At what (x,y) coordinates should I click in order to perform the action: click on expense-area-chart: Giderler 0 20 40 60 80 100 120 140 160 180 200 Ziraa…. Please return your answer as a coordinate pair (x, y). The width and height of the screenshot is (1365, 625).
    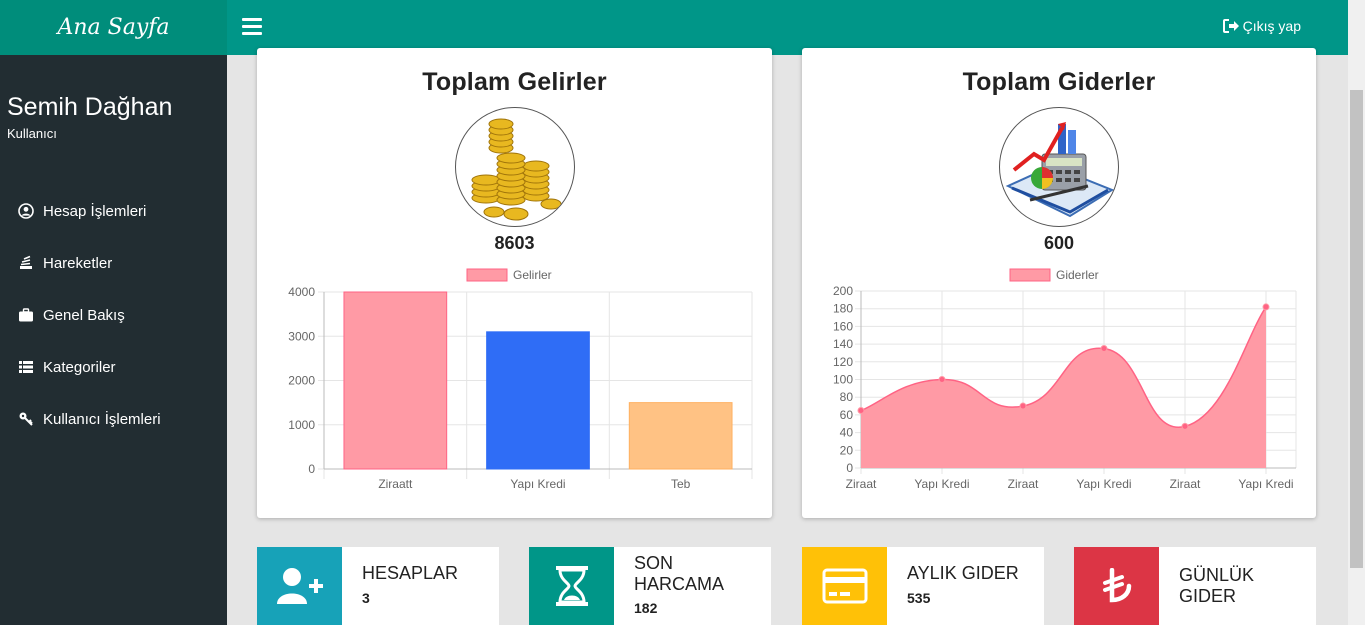
    Looking at the image, I should click on (1065, 379).